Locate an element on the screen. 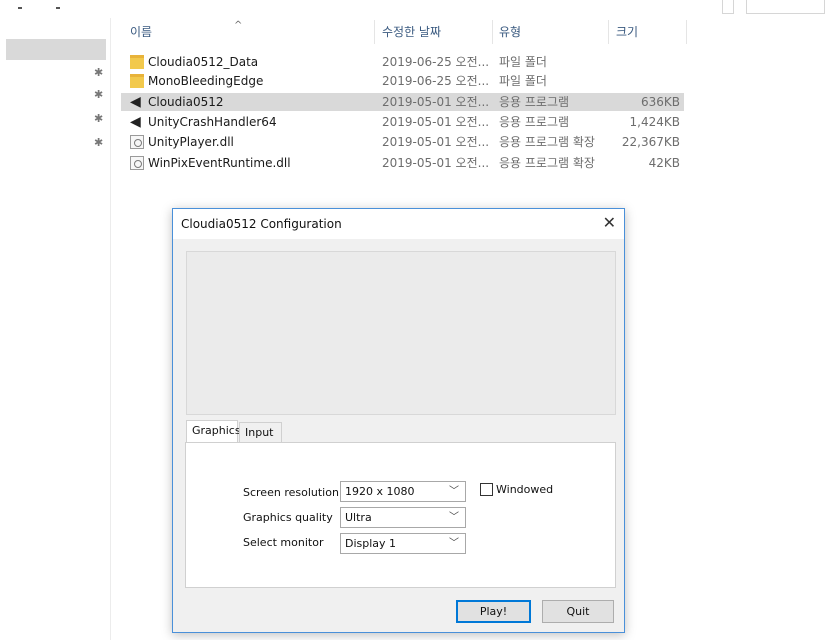  file-row: Cloudia0512_Data 2019-06-25 오전... 파일 폴더 is located at coordinates (402, 62).